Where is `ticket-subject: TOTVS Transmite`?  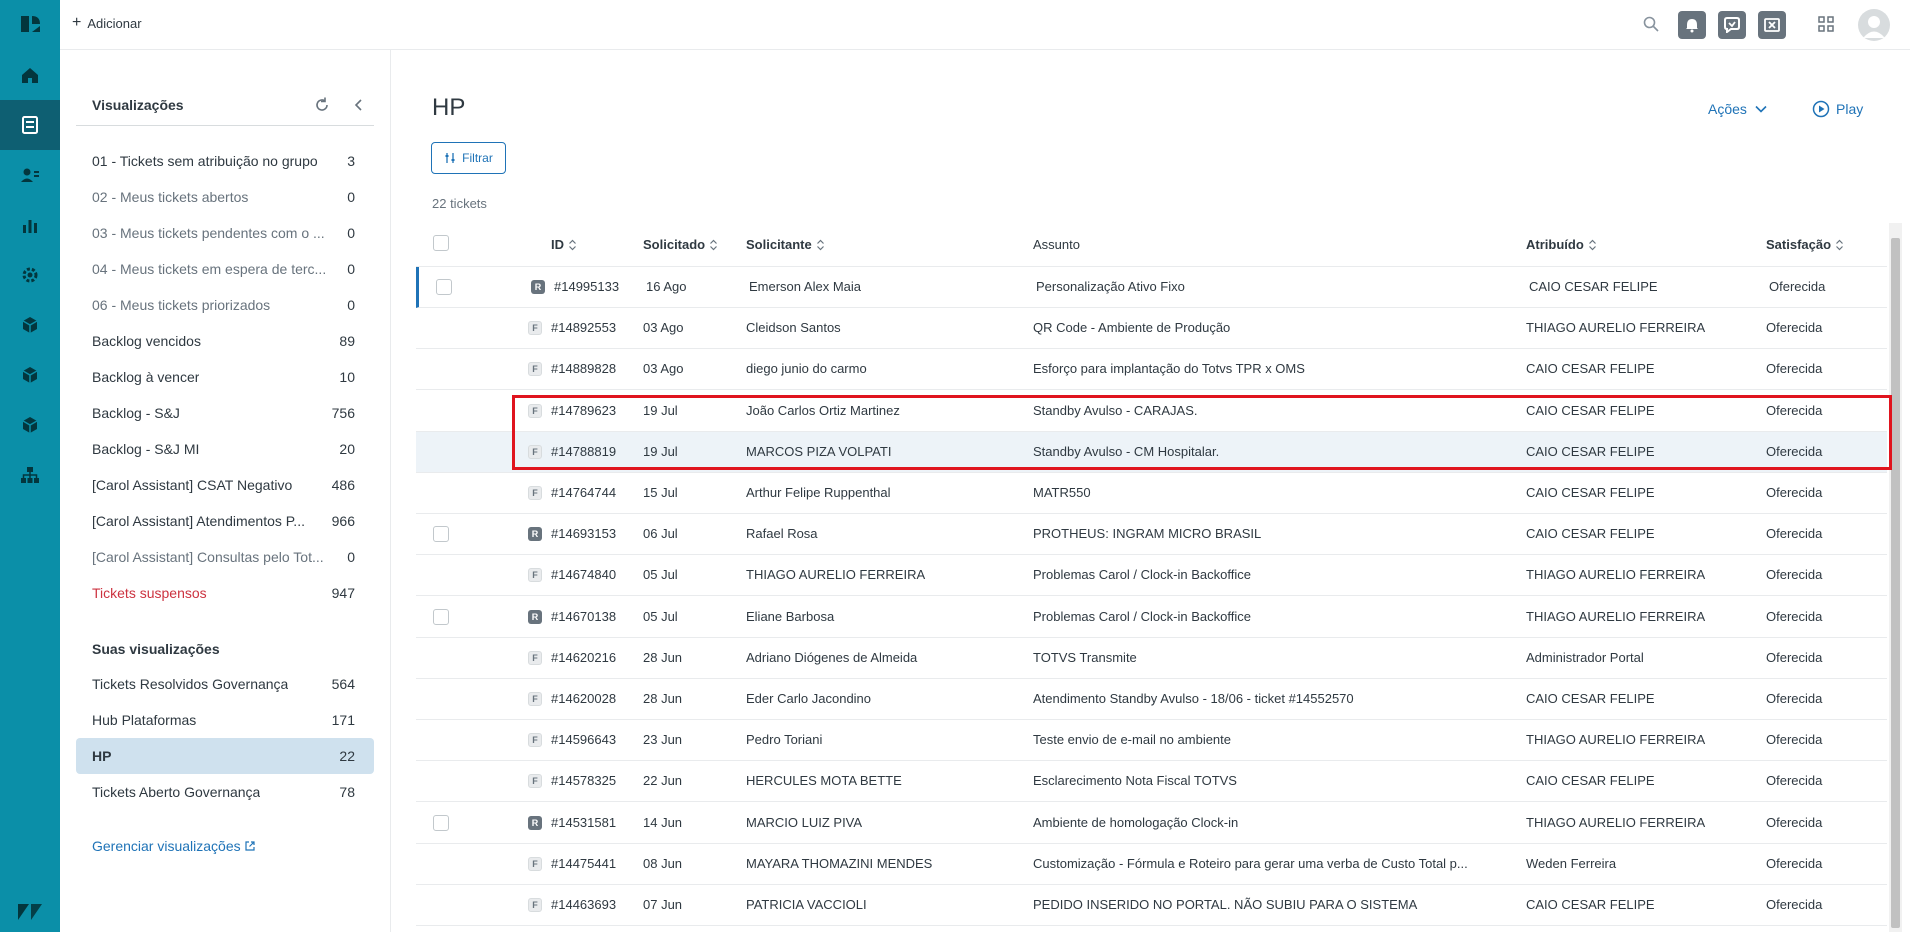 ticket-subject: TOTVS Transmite is located at coordinates (1085, 657).